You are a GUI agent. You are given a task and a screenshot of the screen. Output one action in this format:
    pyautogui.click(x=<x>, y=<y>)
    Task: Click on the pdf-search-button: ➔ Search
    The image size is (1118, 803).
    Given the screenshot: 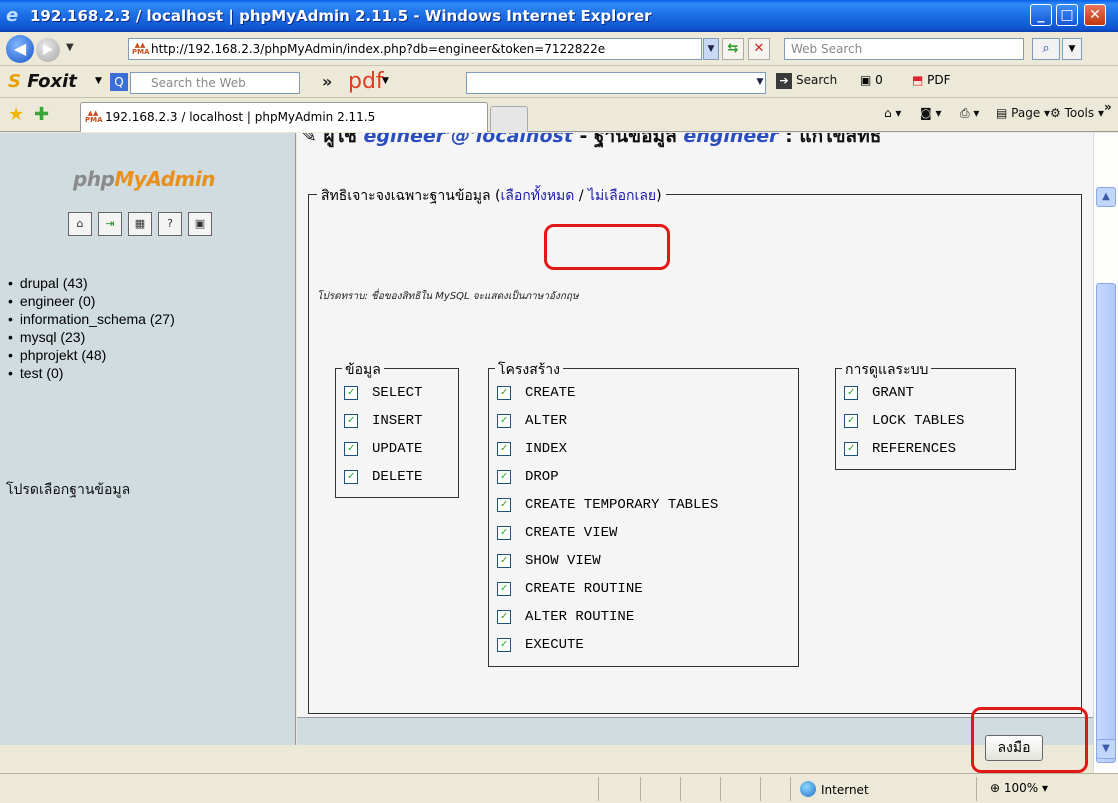 What is the action you would take?
    pyautogui.click(x=806, y=81)
    